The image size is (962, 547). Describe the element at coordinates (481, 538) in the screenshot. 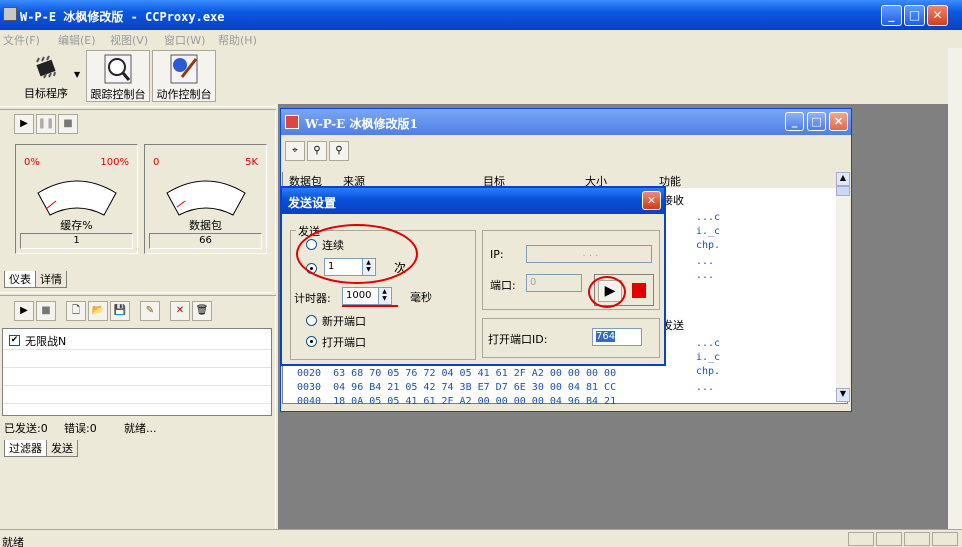

I see `status-bar: 就绪` at that location.